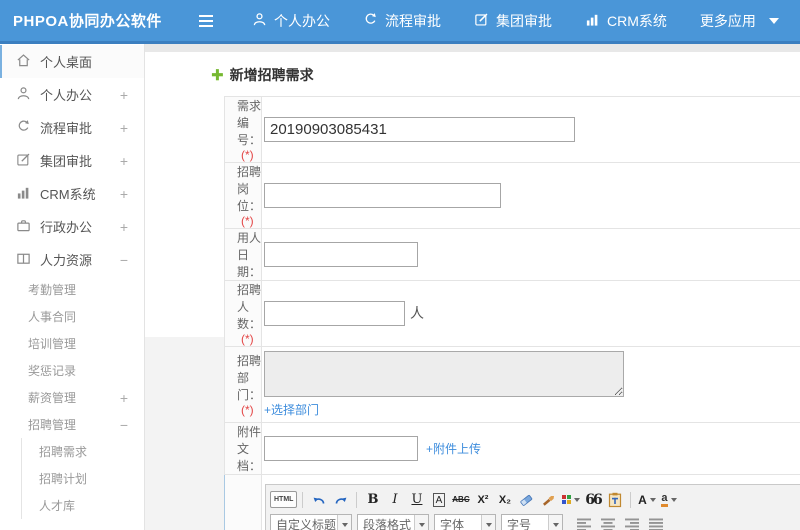 Image resolution: width=800 pixels, height=530 pixels. I want to click on align-justify-button, so click(656, 522).